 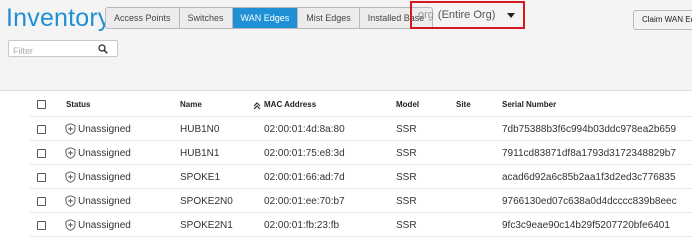 I want to click on tab-mist-edges: Mist Edges, so click(x=329, y=18).